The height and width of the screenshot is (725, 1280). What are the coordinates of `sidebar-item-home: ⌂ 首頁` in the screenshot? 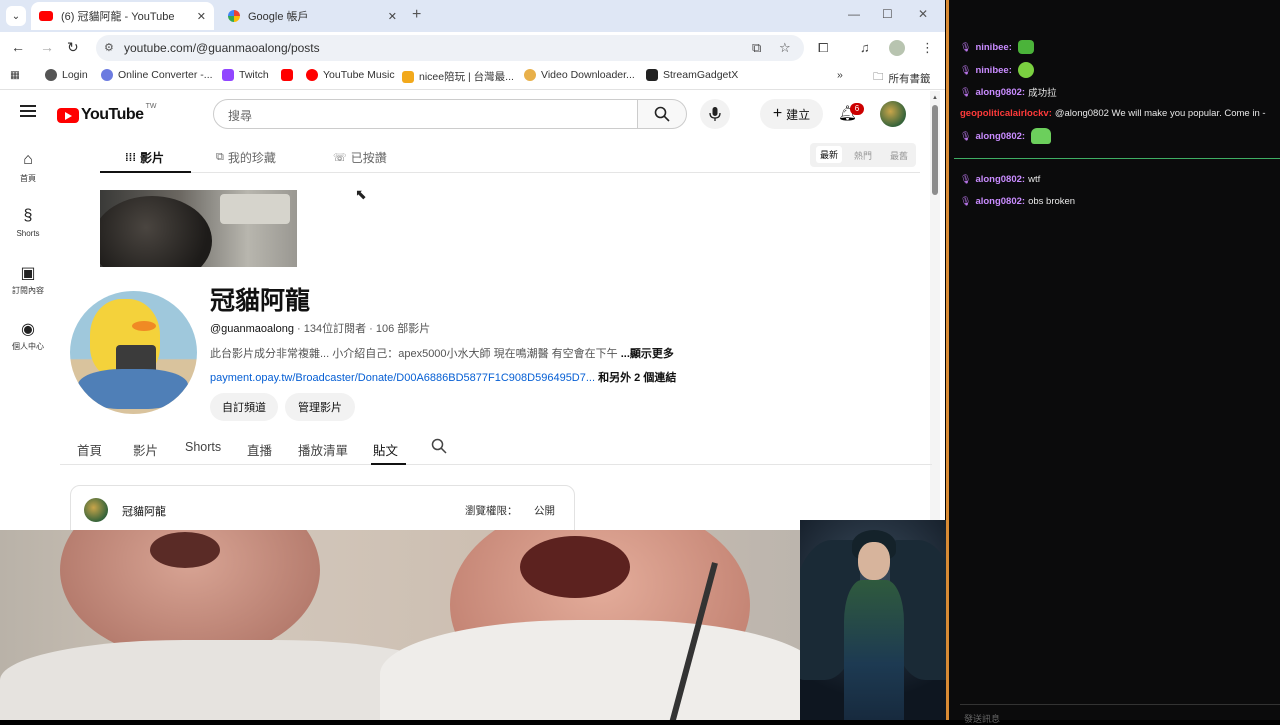 It's located at (28, 167).